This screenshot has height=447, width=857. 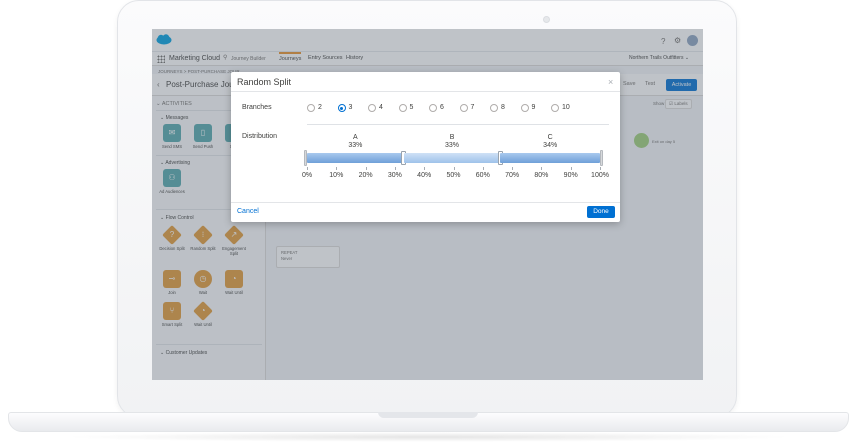 I want to click on branch-percent-c: 34%, so click(x=550, y=145).